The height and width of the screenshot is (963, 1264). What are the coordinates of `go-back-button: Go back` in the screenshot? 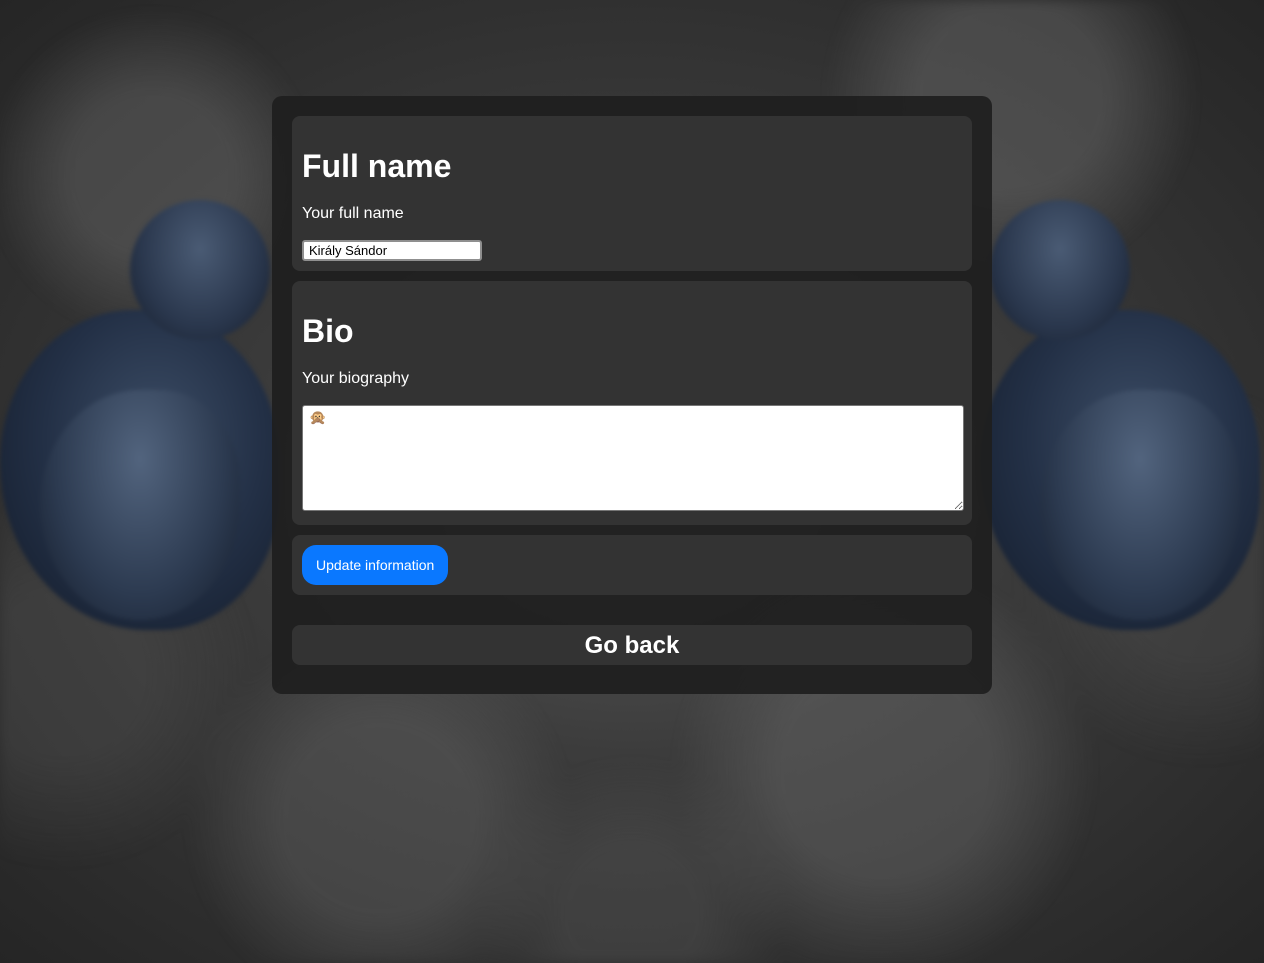 It's located at (632, 645).